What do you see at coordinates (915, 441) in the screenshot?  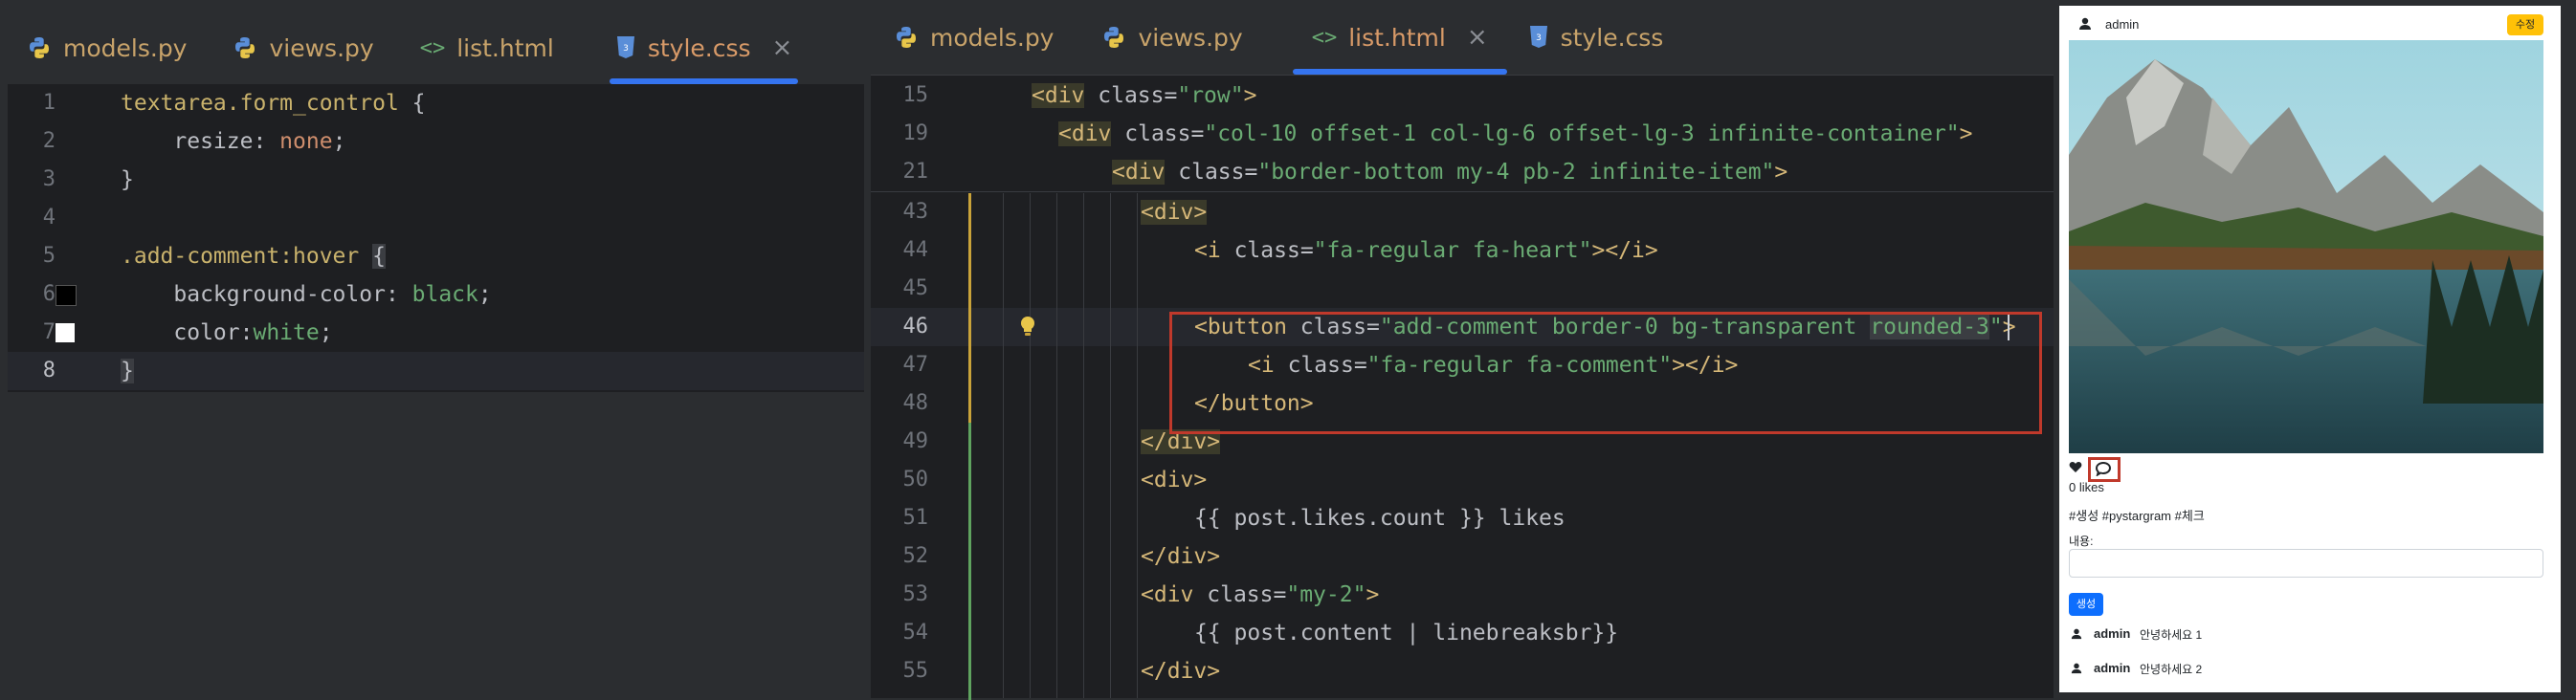 I see `line-number: 49` at bounding box center [915, 441].